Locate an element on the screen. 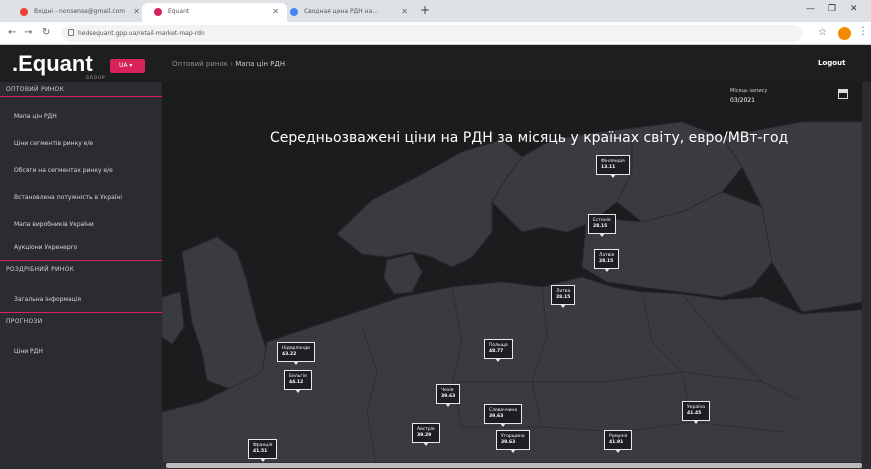 This screenshot has width=871, height=469. new-tab-icon: + is located at coordinates (425, 10).